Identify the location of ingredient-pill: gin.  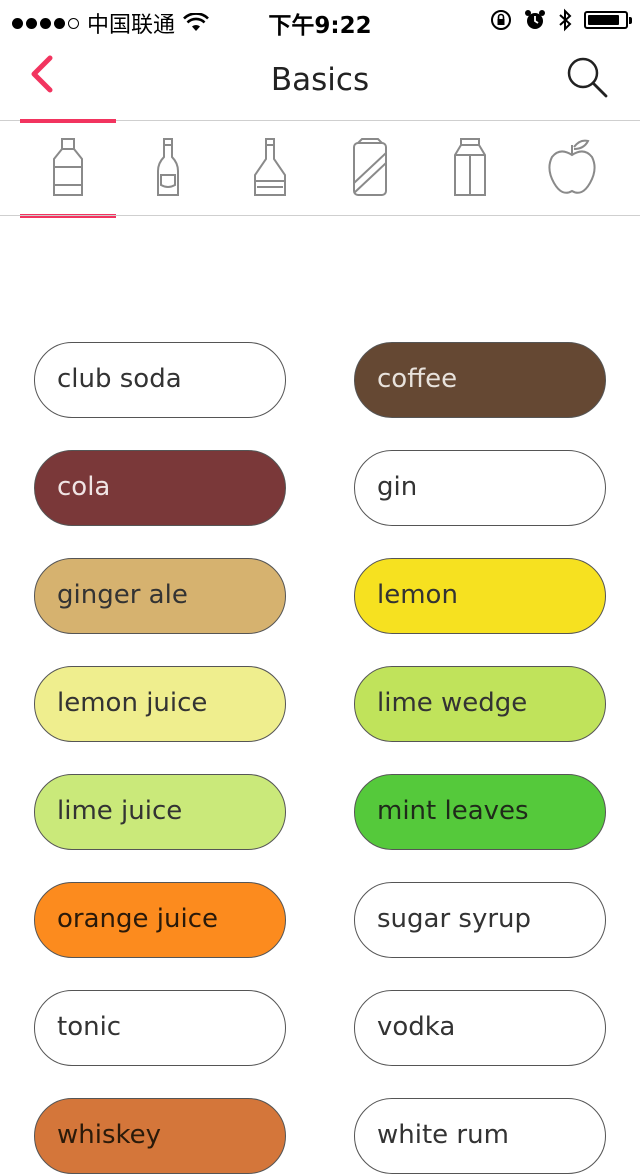
(480, 488).